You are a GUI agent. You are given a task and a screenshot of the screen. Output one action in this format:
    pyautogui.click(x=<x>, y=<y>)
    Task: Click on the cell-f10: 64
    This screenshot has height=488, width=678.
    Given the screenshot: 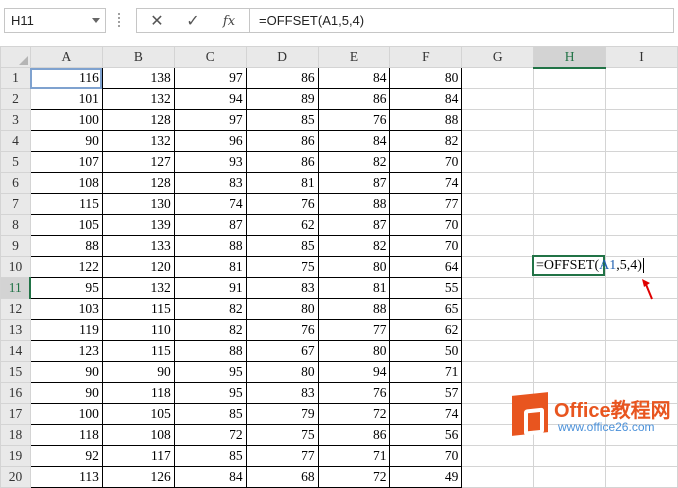 What is the action you would take?
    pyautogui.click(x=426, y=267)
    